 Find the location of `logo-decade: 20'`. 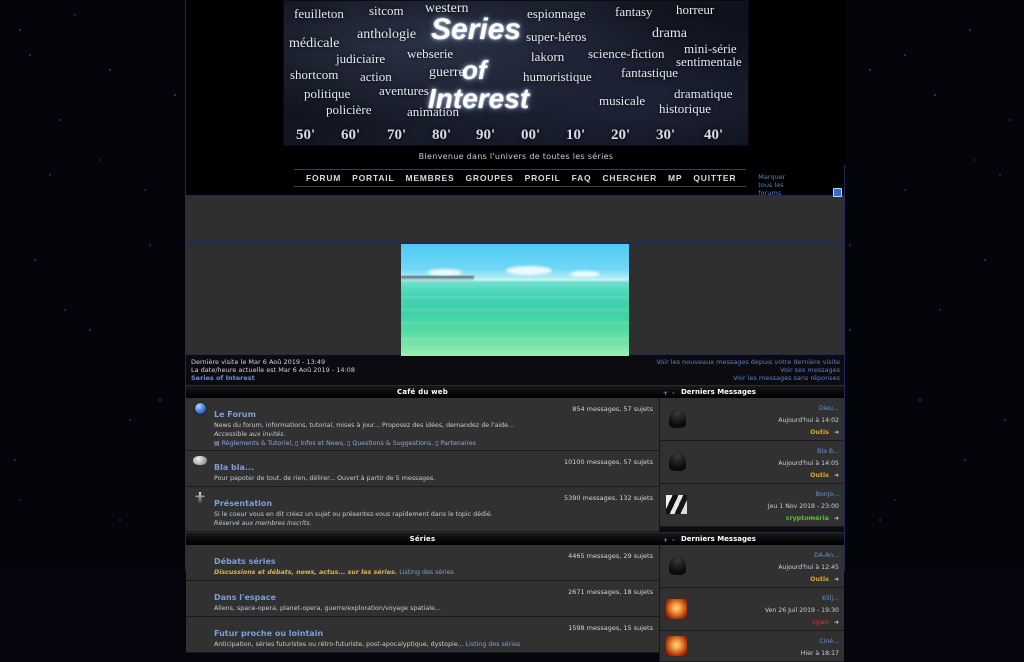

logo-decade: 20' is located at coordinates (620, 135).